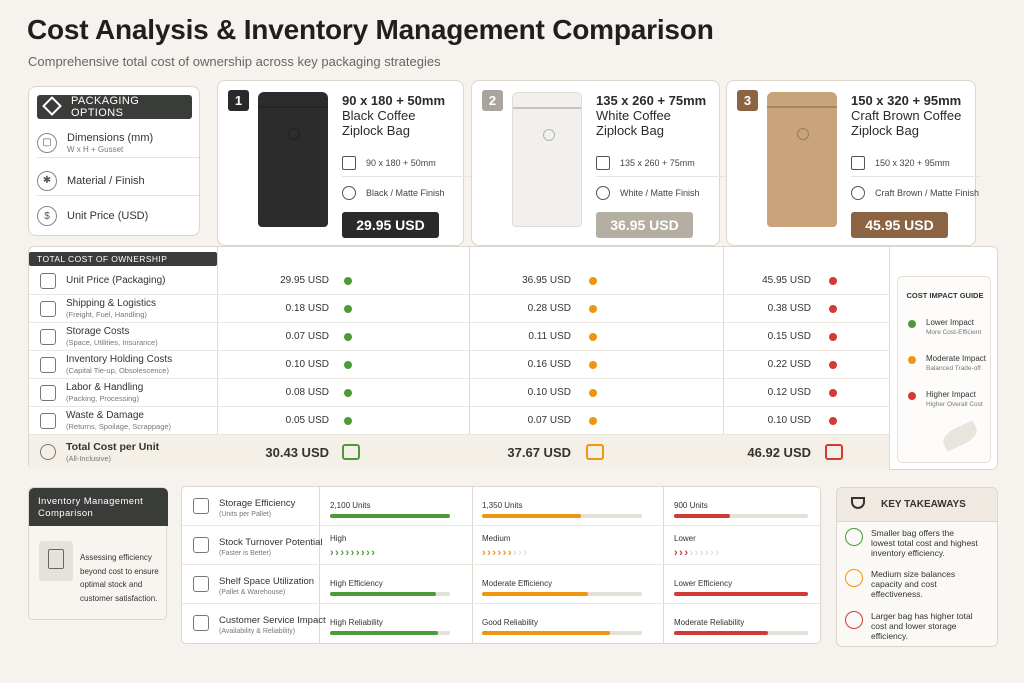 The width and height of the screenshot is (1024, 683). I want to click on dollar-icon: $, so click(47, 216).